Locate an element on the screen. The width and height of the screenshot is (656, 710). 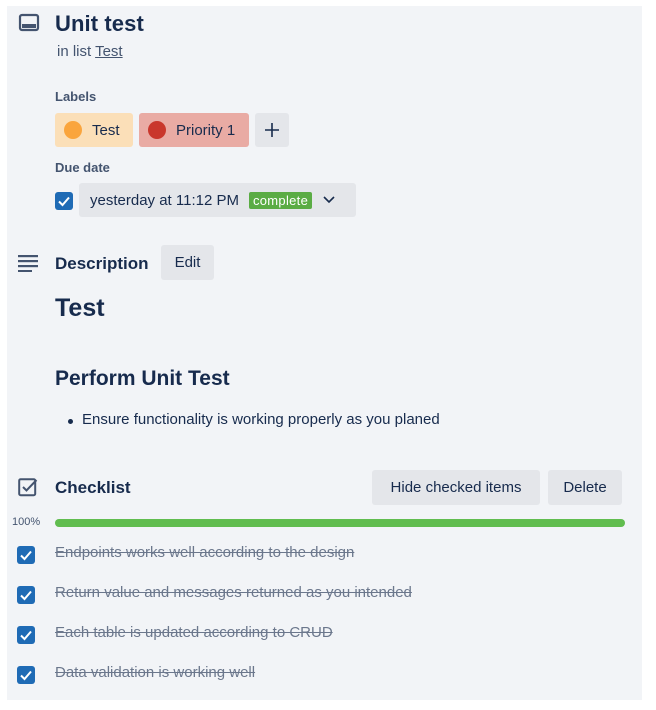
checklist-icon is located at coordinates (28, 487).